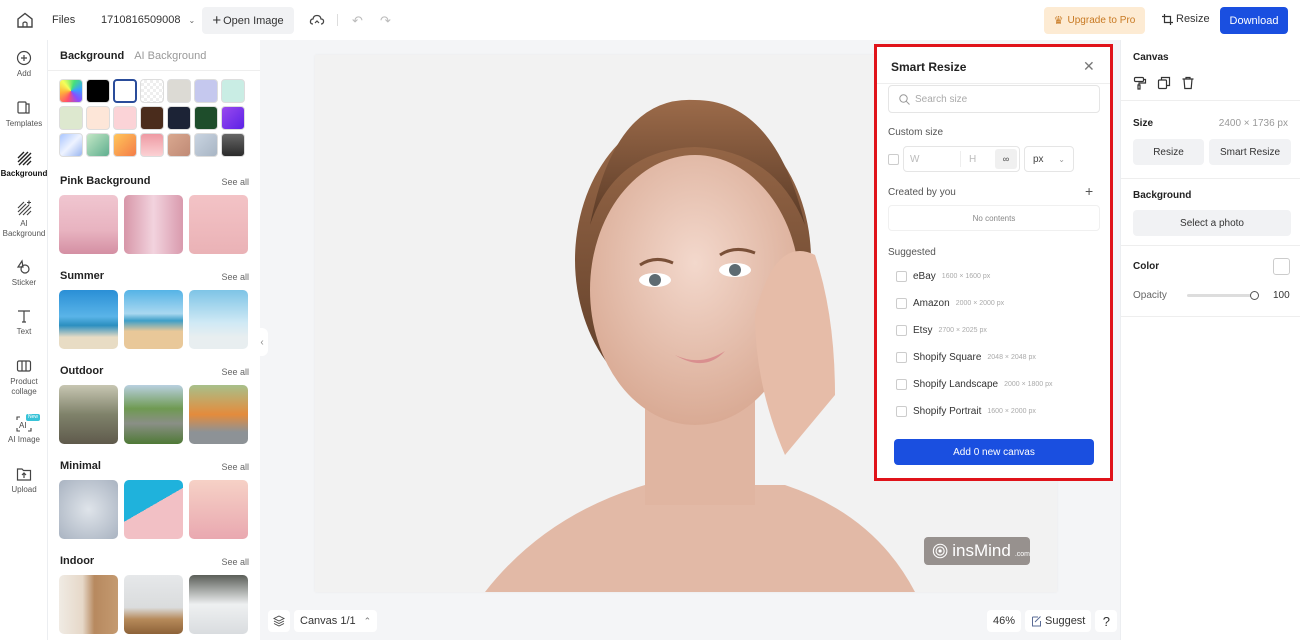 Image resolution: width=1300 pixels, height=640 pixels. What do you see at coordinates (1168, 152) in the screenshot?
I see `resize-panel-button: Resize` at bounding box center [1168, 152].